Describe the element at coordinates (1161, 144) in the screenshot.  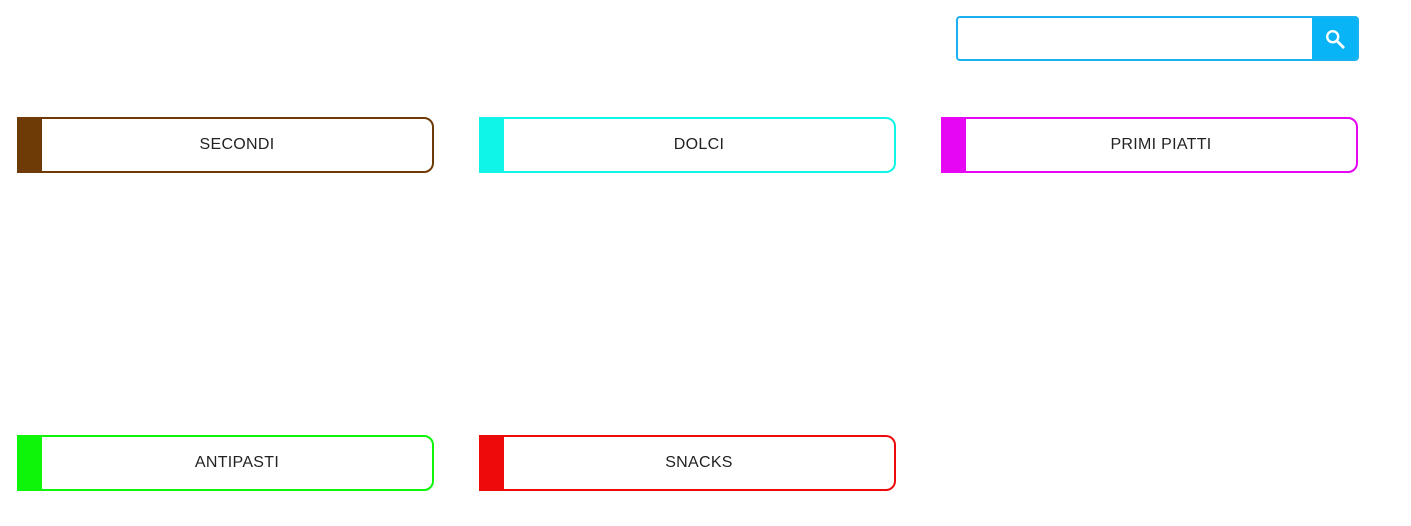
I see `category-label: PRIMI PIATTI` at that location.